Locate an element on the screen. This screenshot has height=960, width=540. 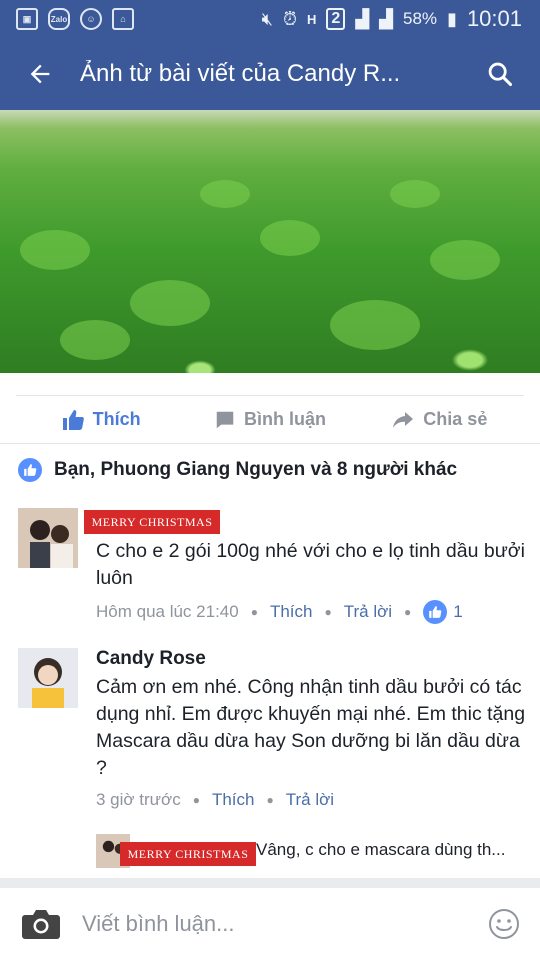
thumbs-up-icon is located at coordinates (73, 419).